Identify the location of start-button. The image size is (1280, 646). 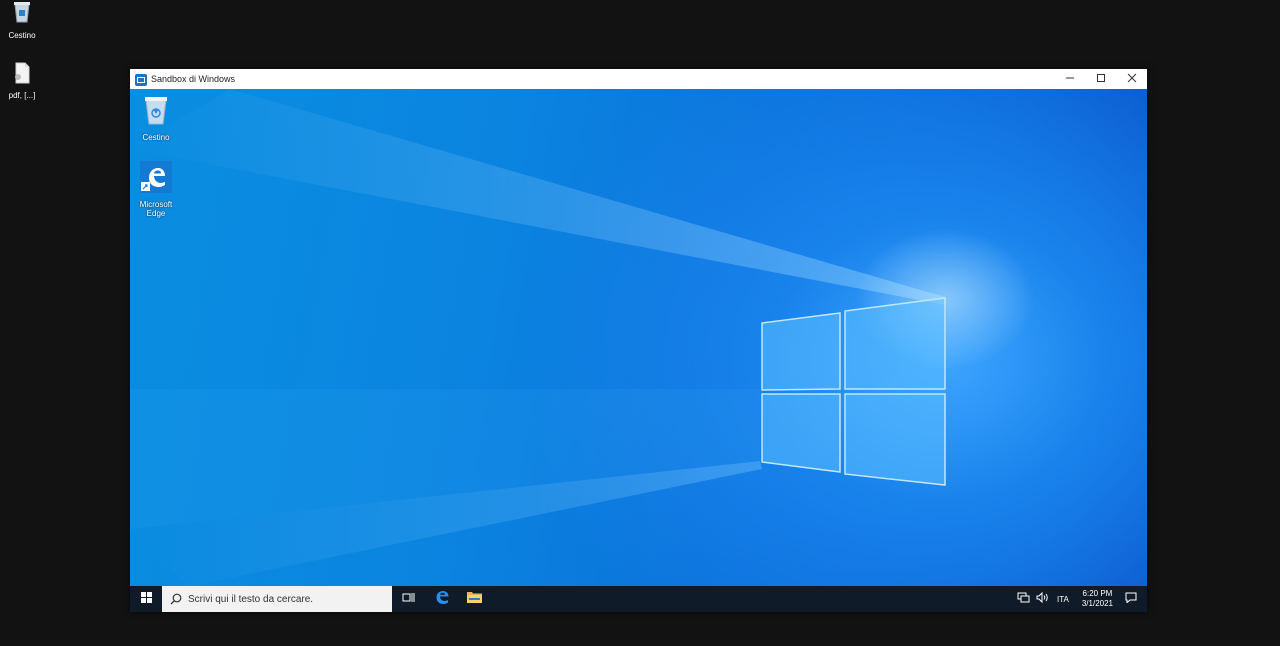
(146, 599).